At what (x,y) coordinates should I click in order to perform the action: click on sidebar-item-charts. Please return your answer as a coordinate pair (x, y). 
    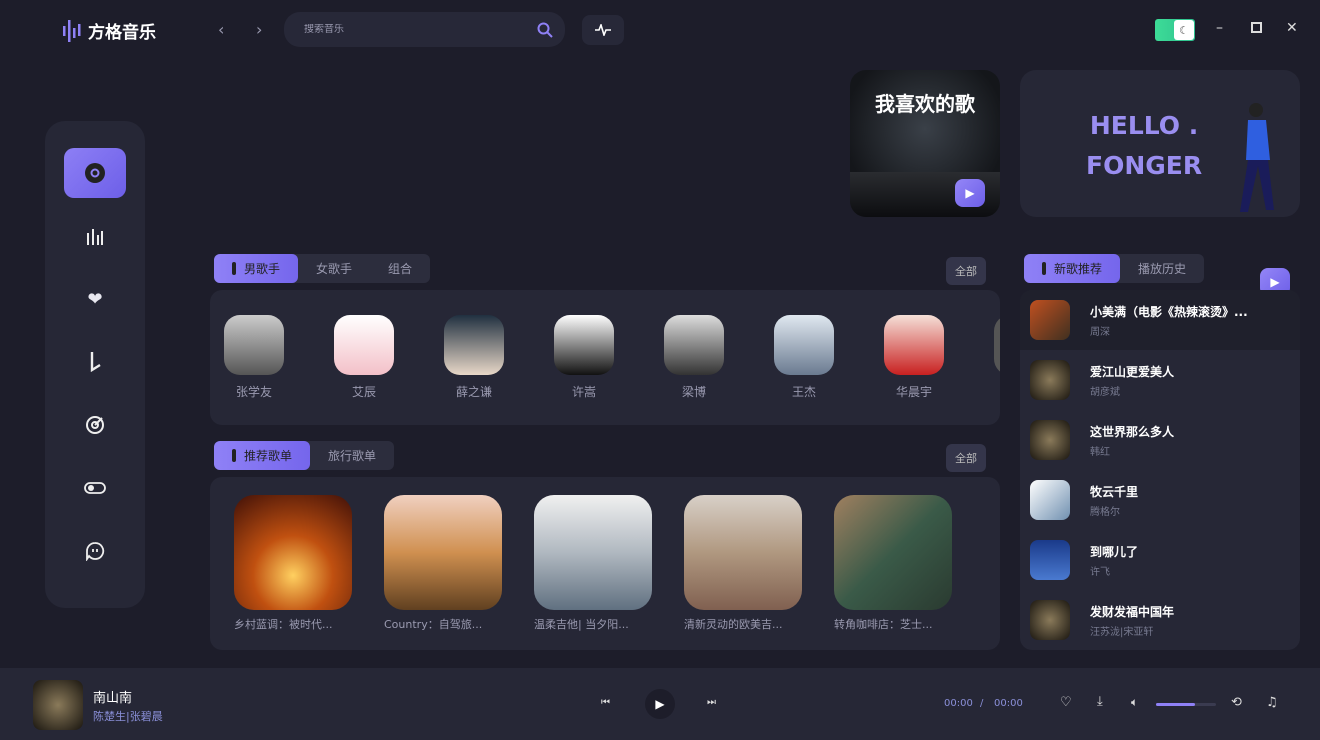
    Looking at the image, I should click on (95, 236).